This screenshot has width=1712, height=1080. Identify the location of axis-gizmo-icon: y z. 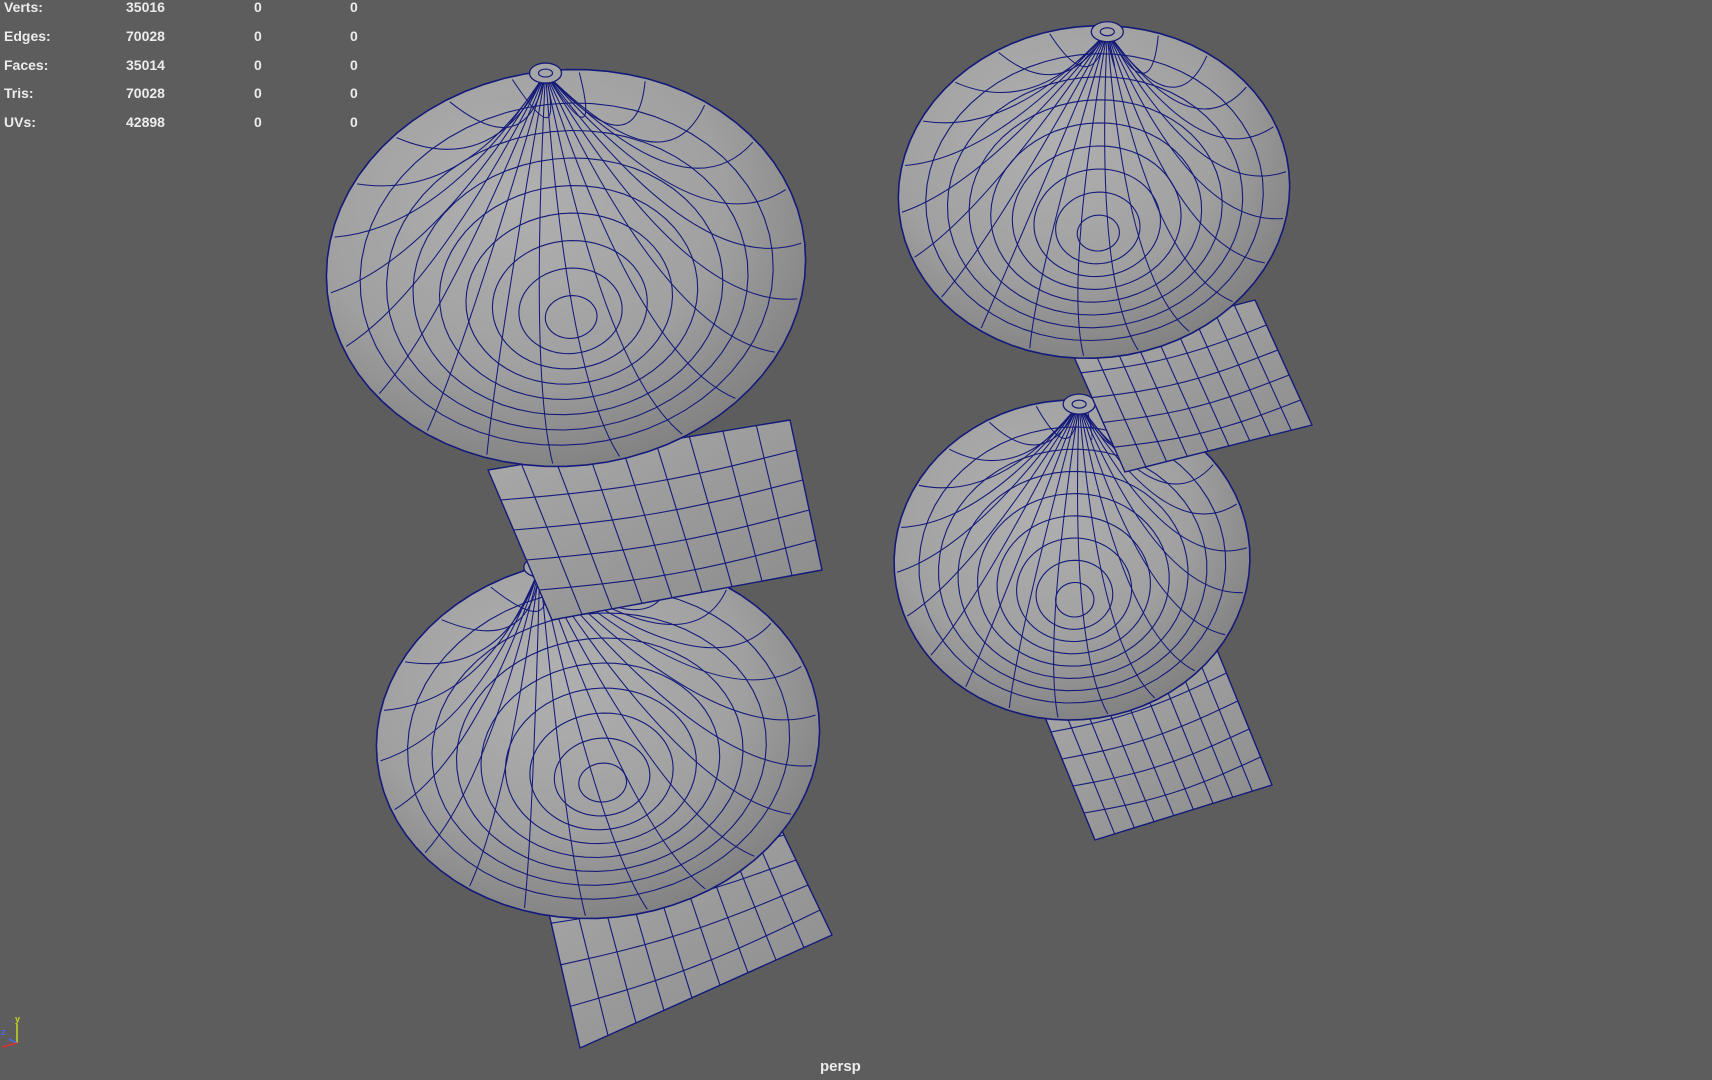
(10, 1031).